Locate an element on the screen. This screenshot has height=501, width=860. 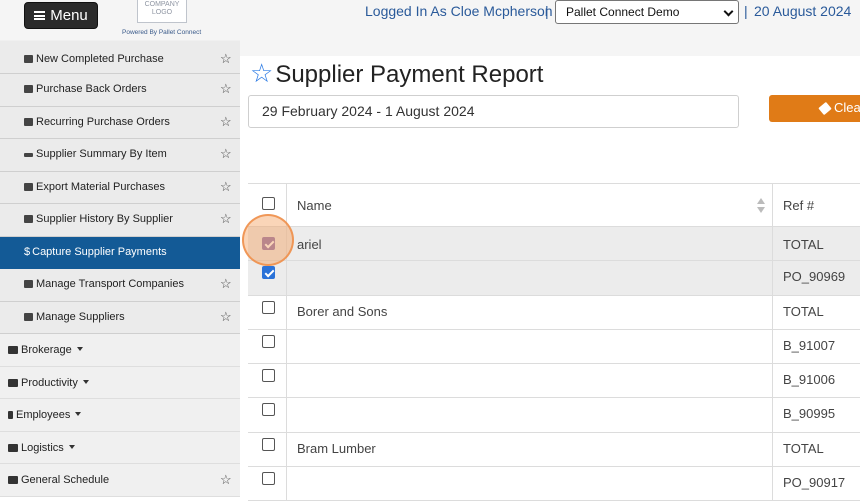
users-icon is located at coordinates (28, 316).